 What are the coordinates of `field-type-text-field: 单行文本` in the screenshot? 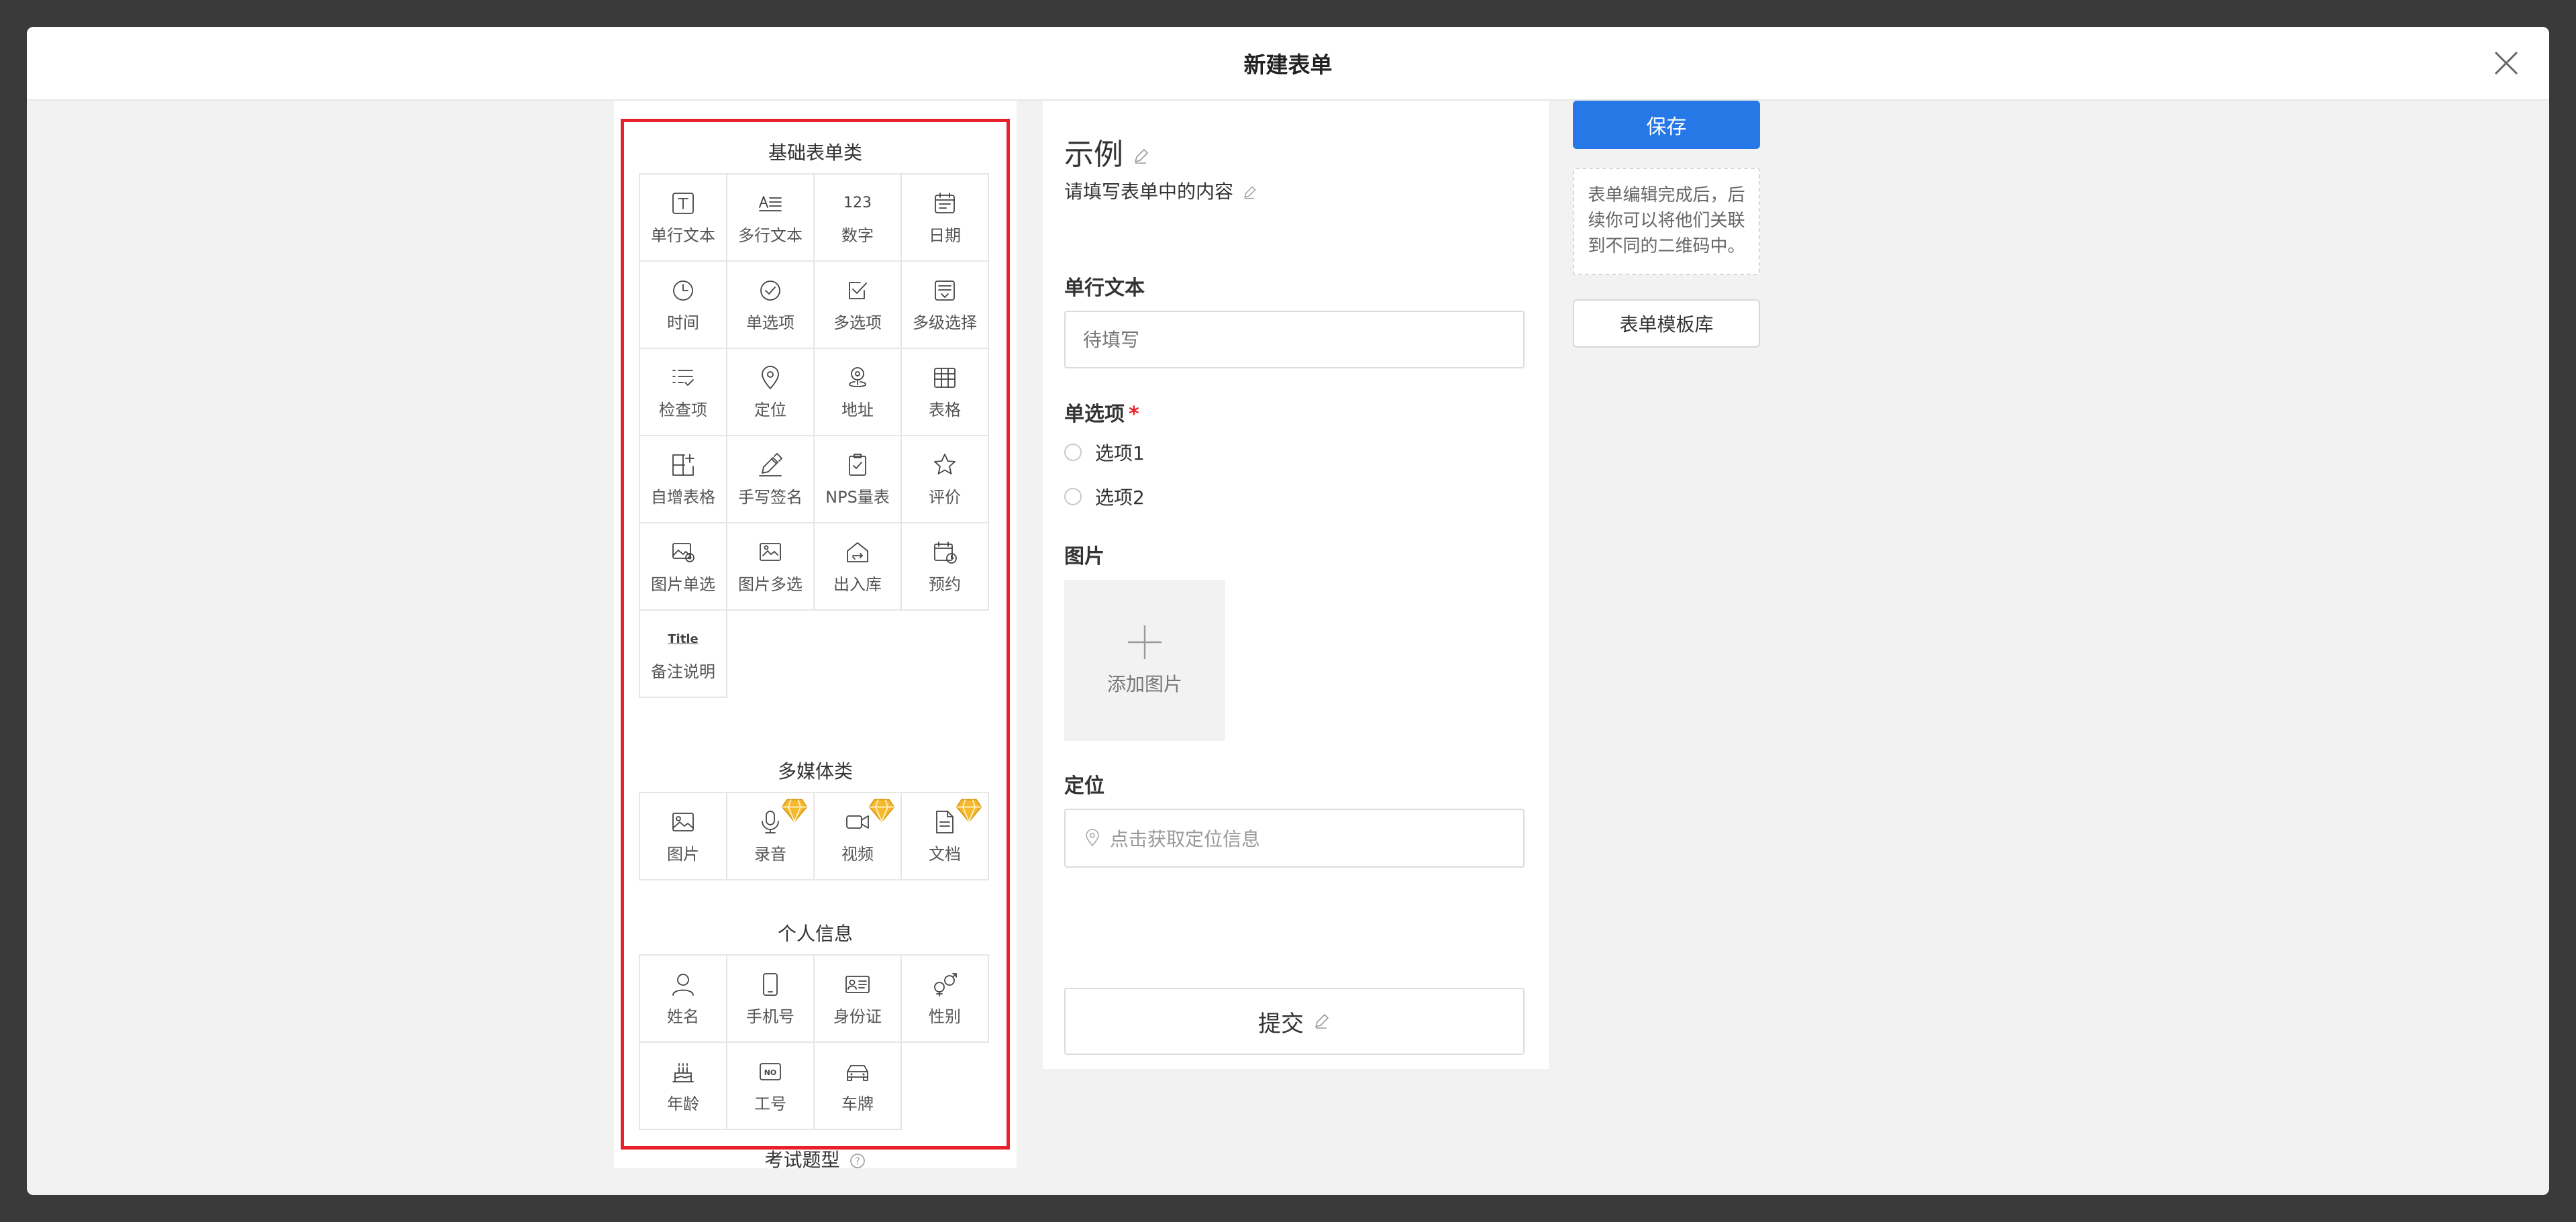 It's located at (683, 218).